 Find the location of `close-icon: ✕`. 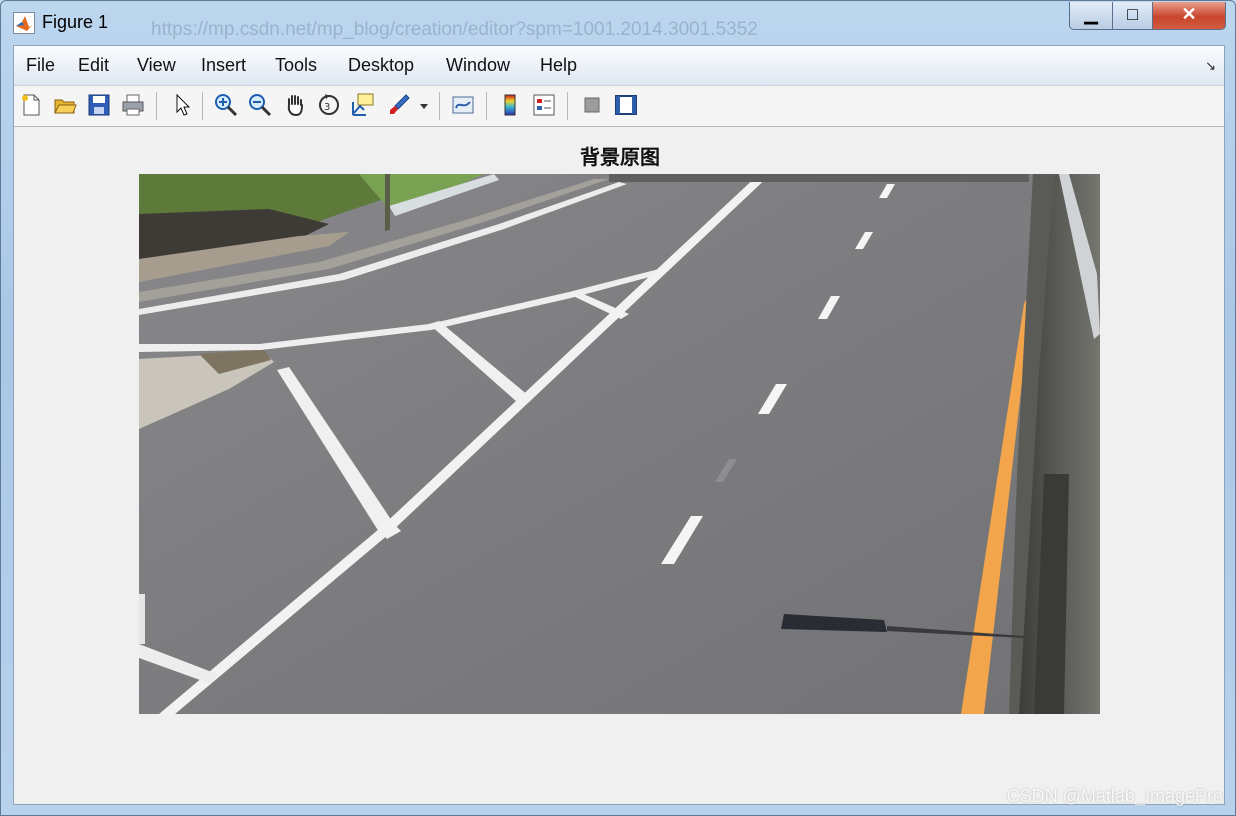

close-icon: ✕ is located at coordinates (1189, 14).